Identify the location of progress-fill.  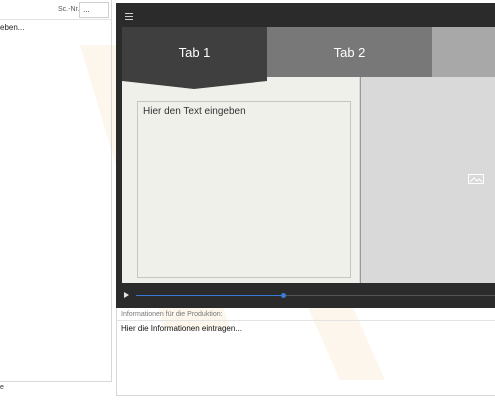
(210, 295).